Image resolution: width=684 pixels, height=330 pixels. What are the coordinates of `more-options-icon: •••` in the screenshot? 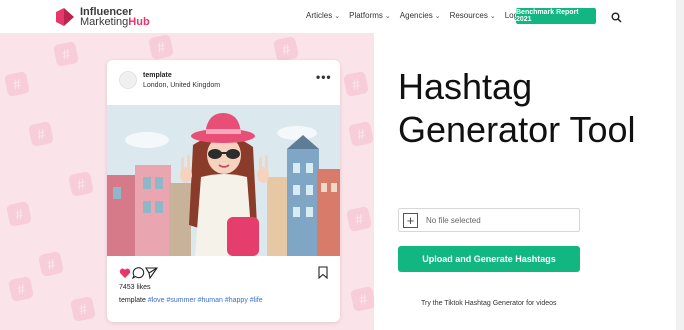 It's located at (324, 77).